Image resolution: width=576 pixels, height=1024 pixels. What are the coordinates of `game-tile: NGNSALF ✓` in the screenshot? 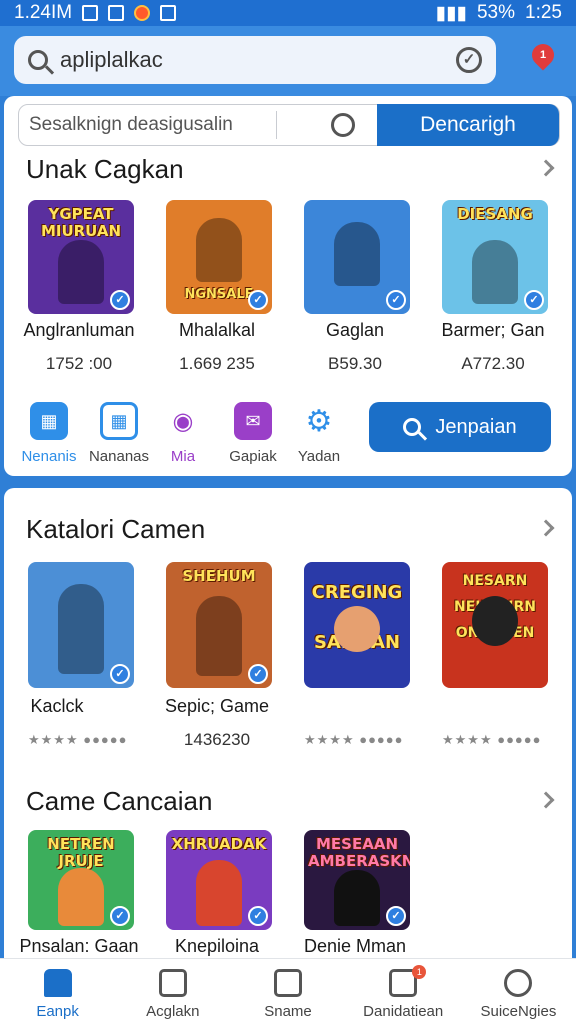 It's located at (219, 257).